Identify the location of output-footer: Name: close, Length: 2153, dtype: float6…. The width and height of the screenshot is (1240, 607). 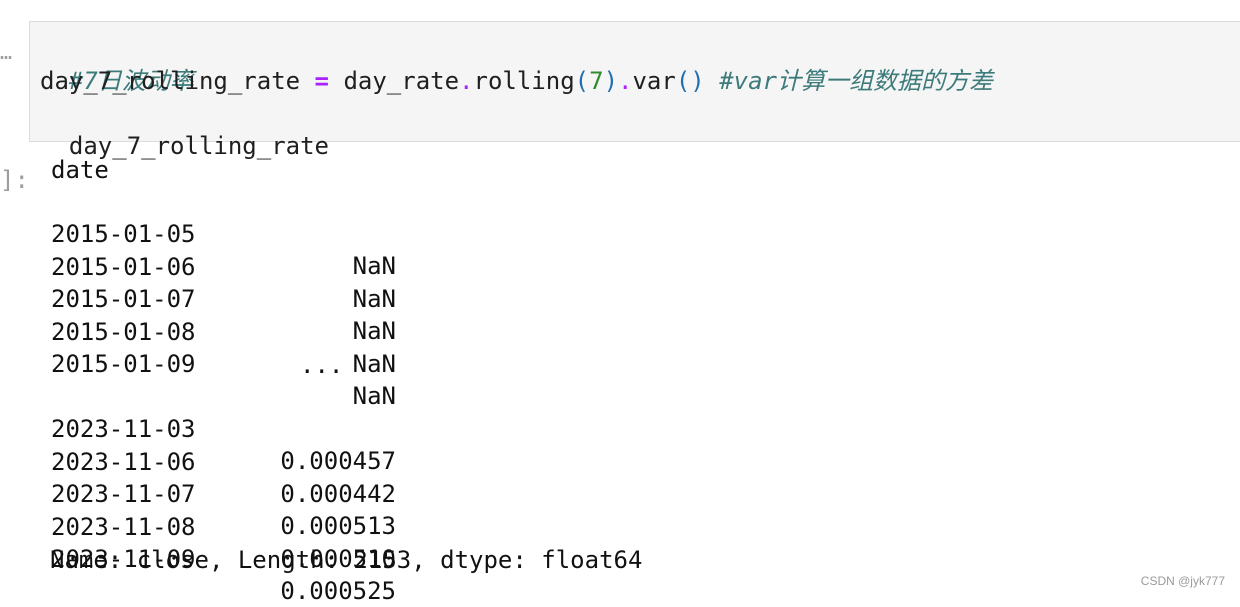
(346, 560).